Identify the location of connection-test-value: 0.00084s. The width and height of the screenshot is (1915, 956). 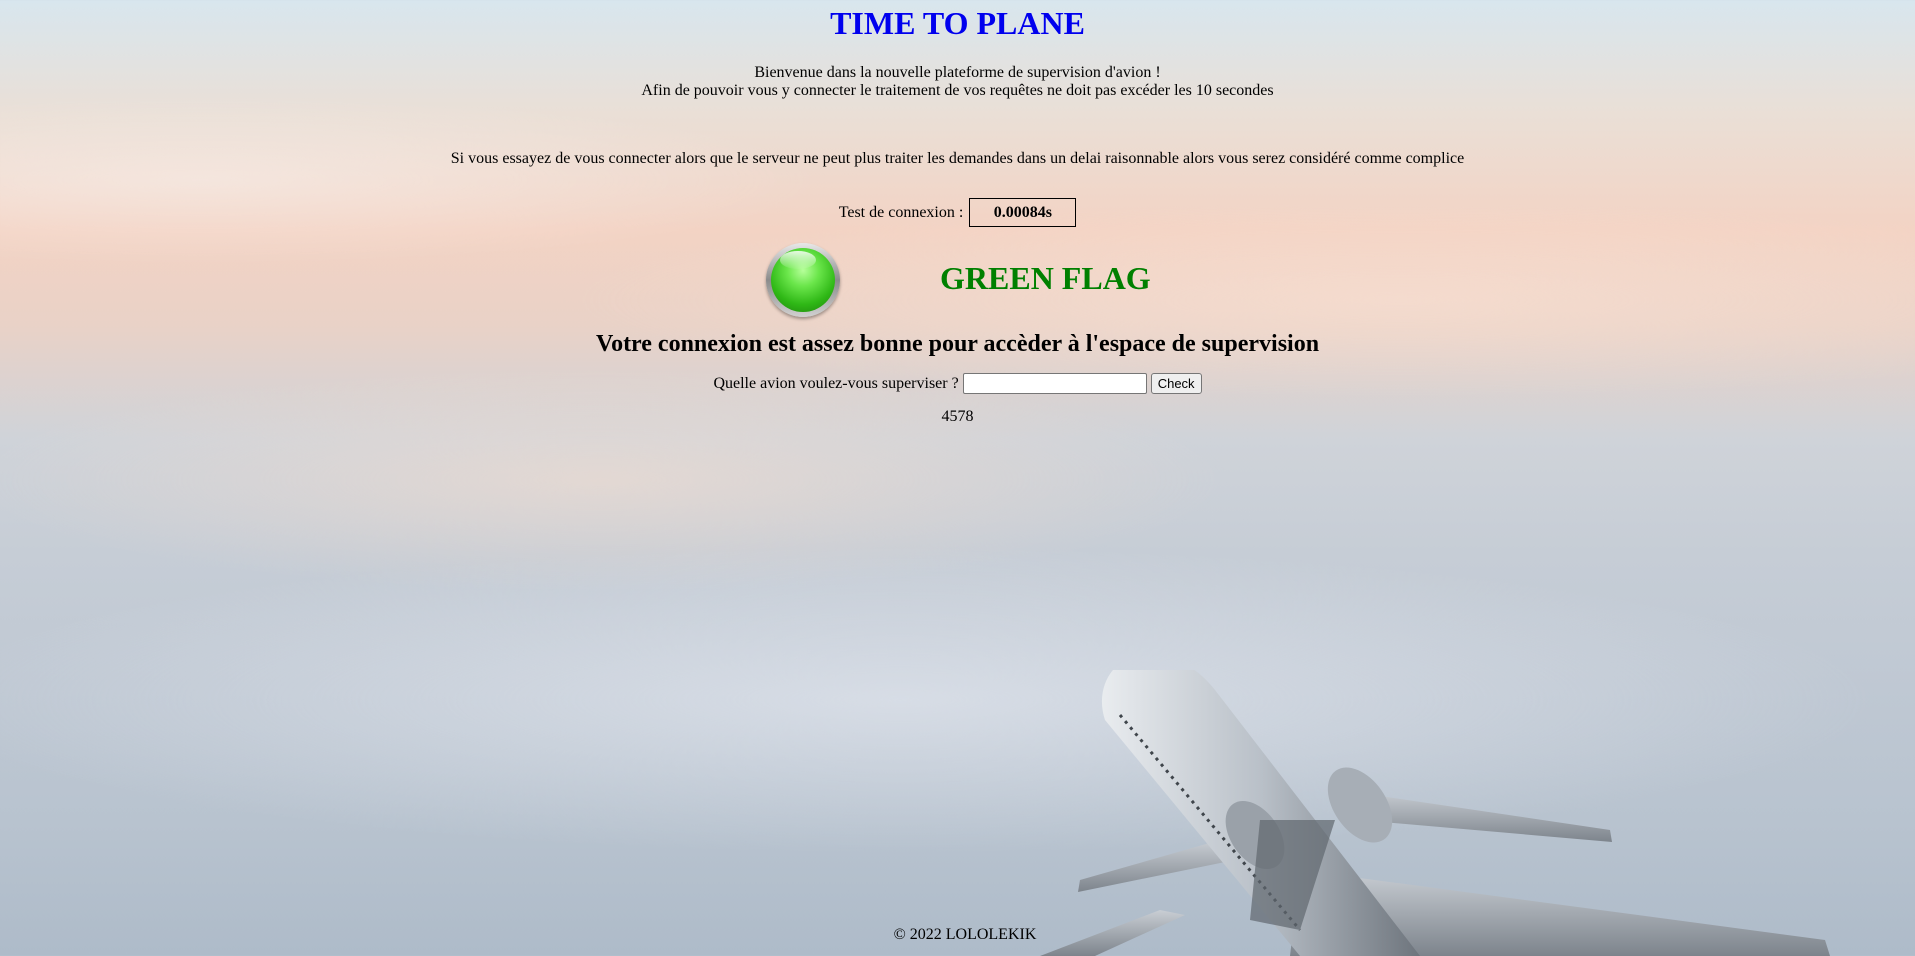
(1023, 212).